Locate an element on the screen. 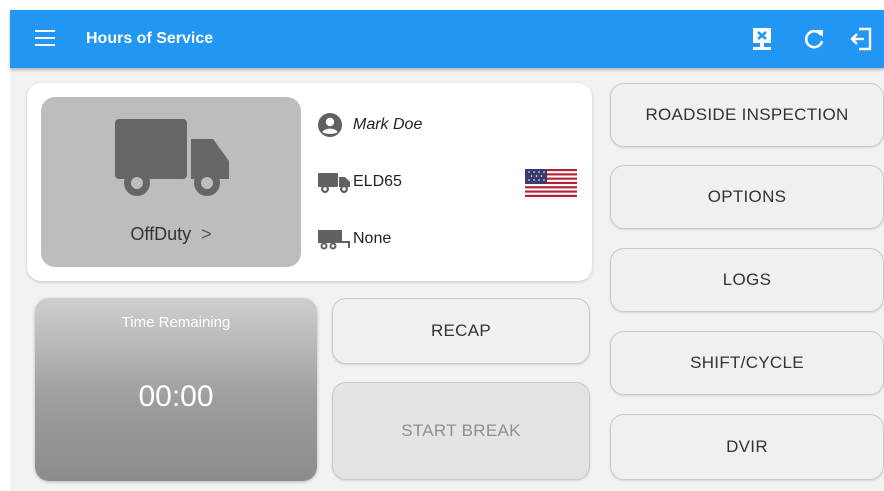 The width and height of the screenshot is (884, 491). recap-button: RECAP is located at coordinates (461, 331).